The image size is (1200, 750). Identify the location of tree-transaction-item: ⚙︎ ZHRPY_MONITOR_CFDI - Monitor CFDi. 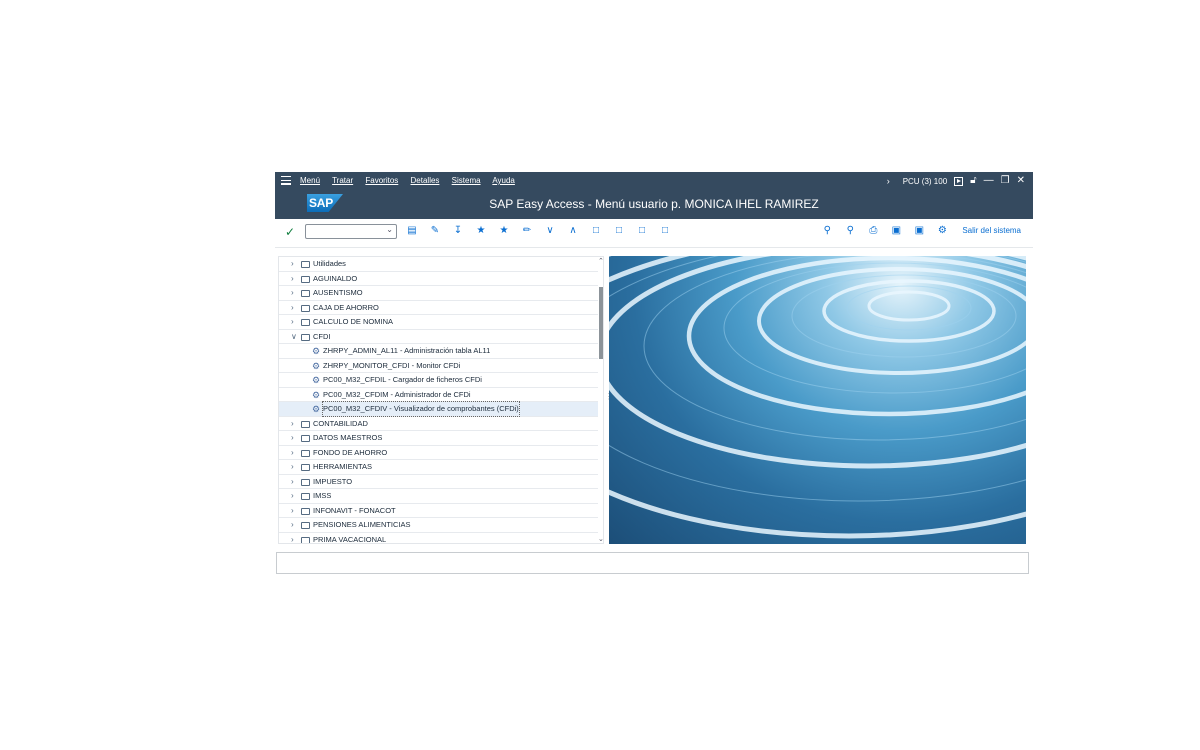
(438, 366).